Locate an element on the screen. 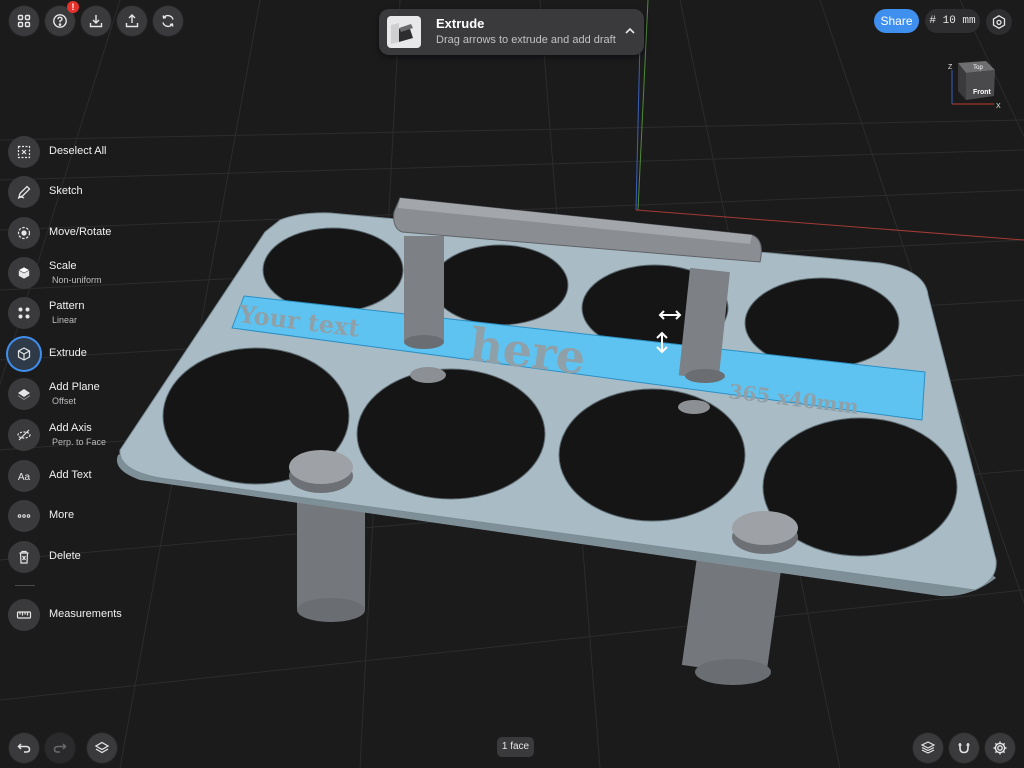 The image size is (1024, 768). tool-add-plane: Add Plane Offset is located at coordinates (78, 395).